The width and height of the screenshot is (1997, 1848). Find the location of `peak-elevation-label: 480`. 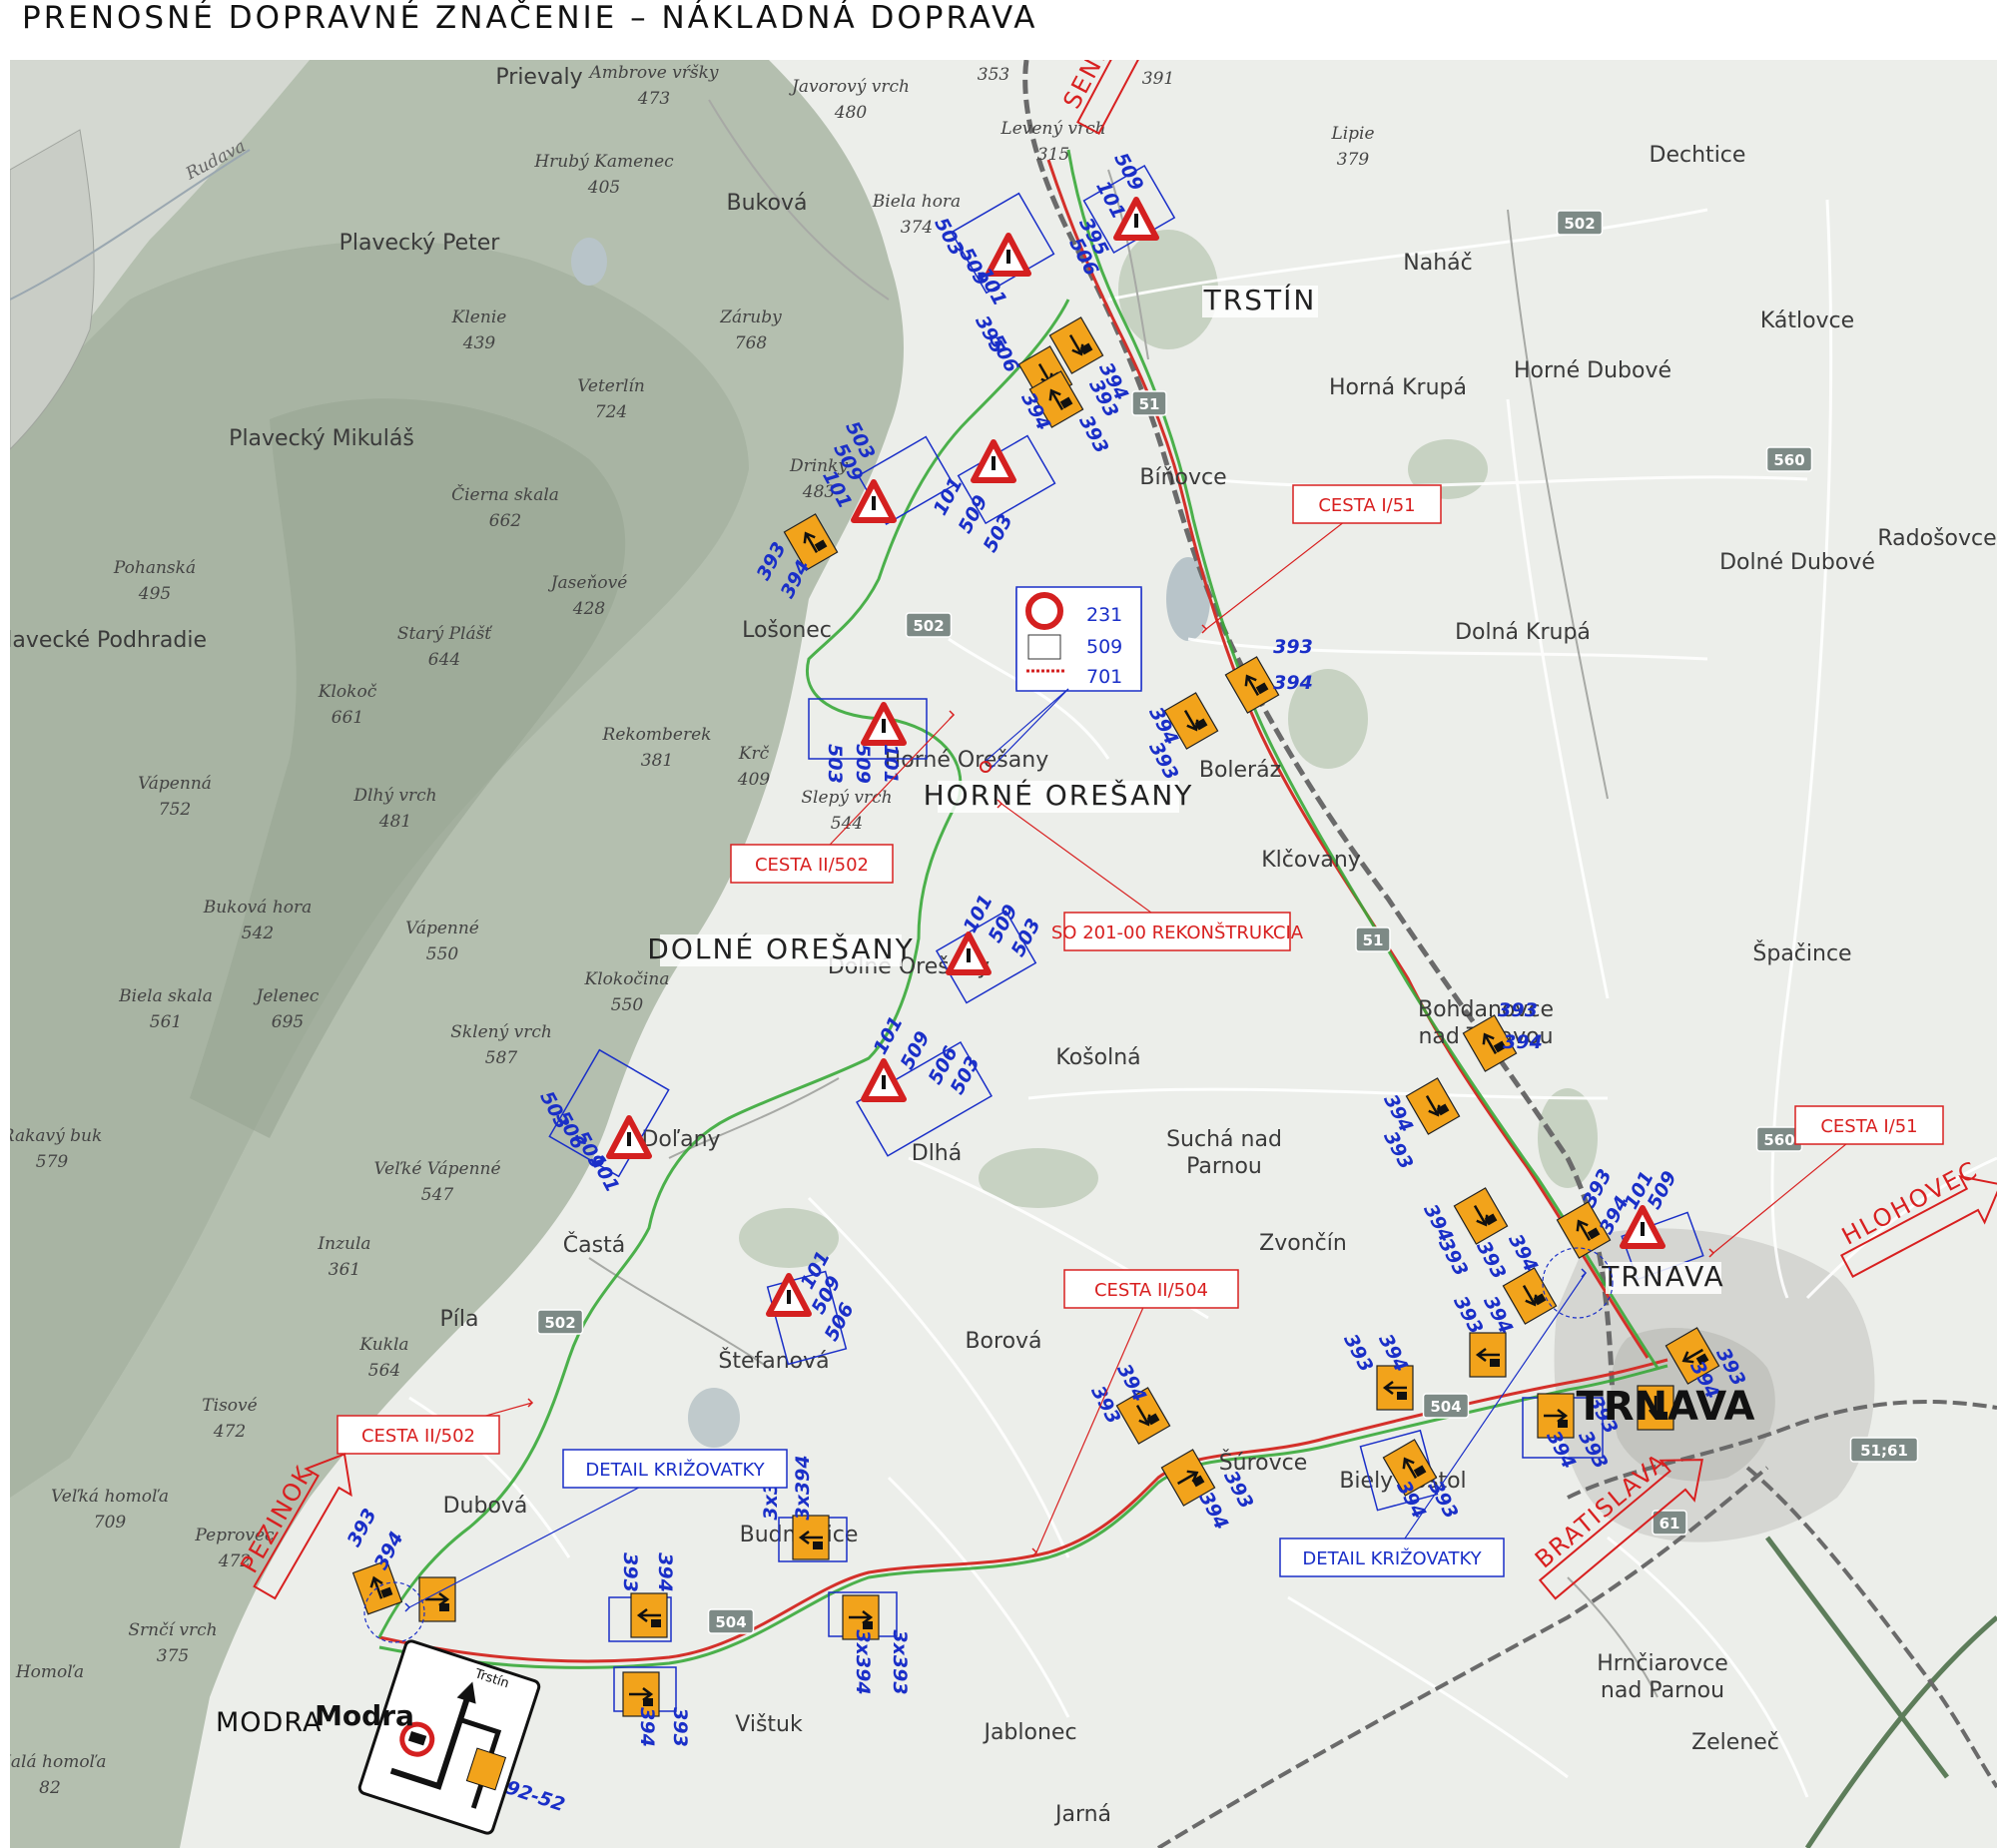

peak-elevation-label: 480 is located at coordinates (851, 113).